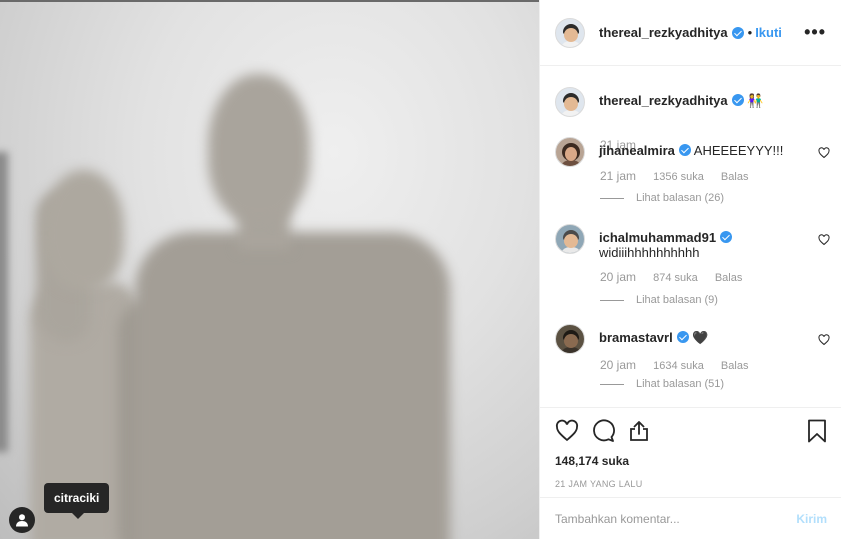  I want to click on share-icon, so click(639, 431).